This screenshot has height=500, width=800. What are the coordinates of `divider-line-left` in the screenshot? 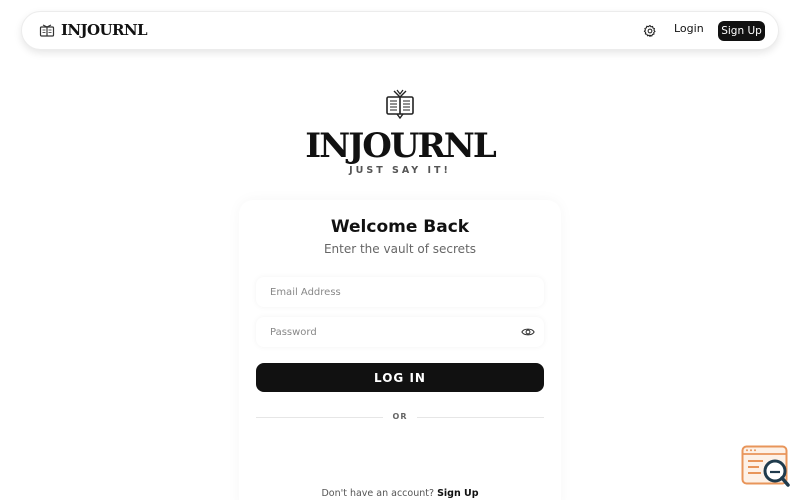 It's located at (319, 417).